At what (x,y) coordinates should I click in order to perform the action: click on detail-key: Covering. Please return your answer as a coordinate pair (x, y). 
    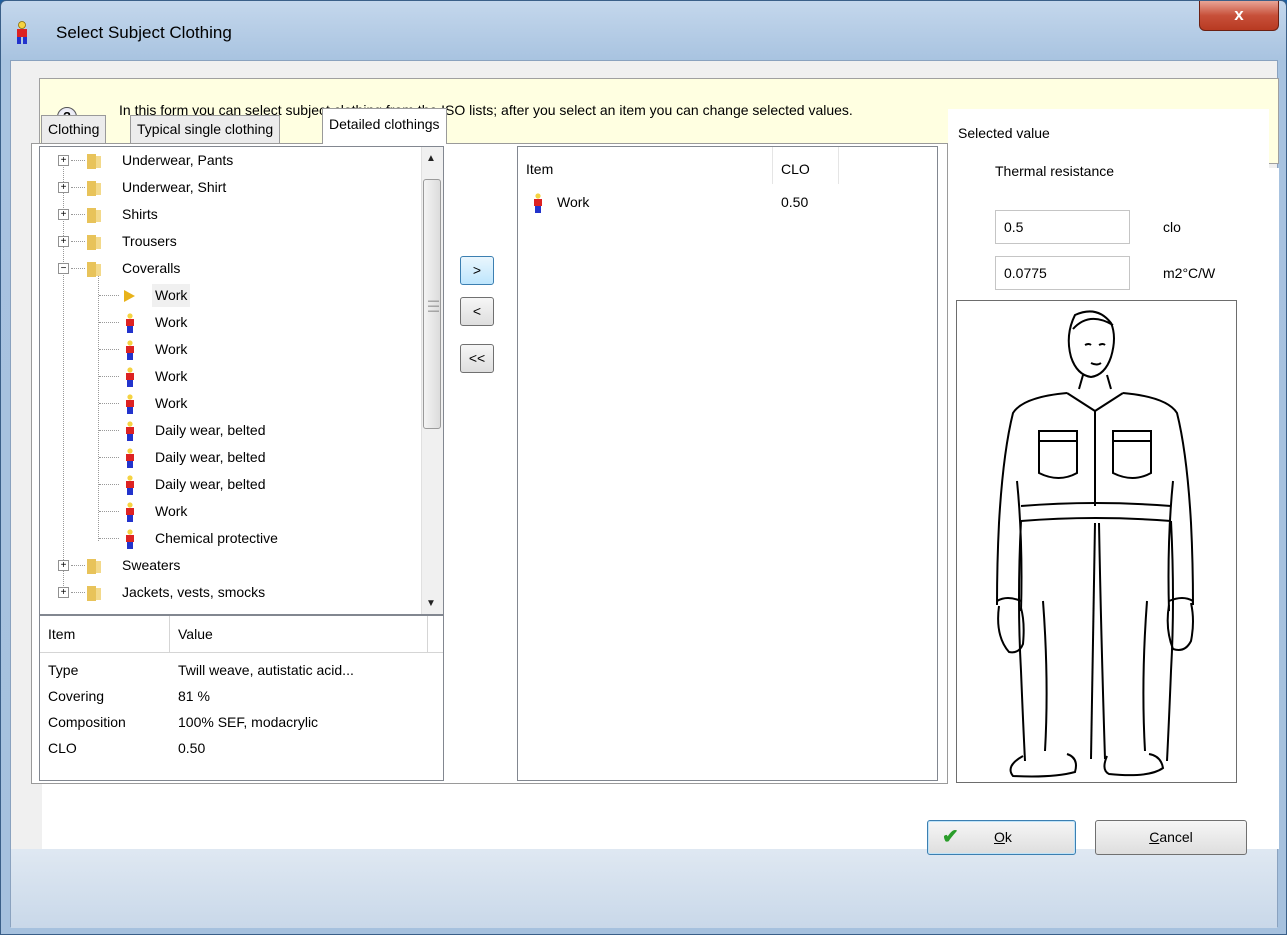
    Looking at the image, I should click on (76, 696).